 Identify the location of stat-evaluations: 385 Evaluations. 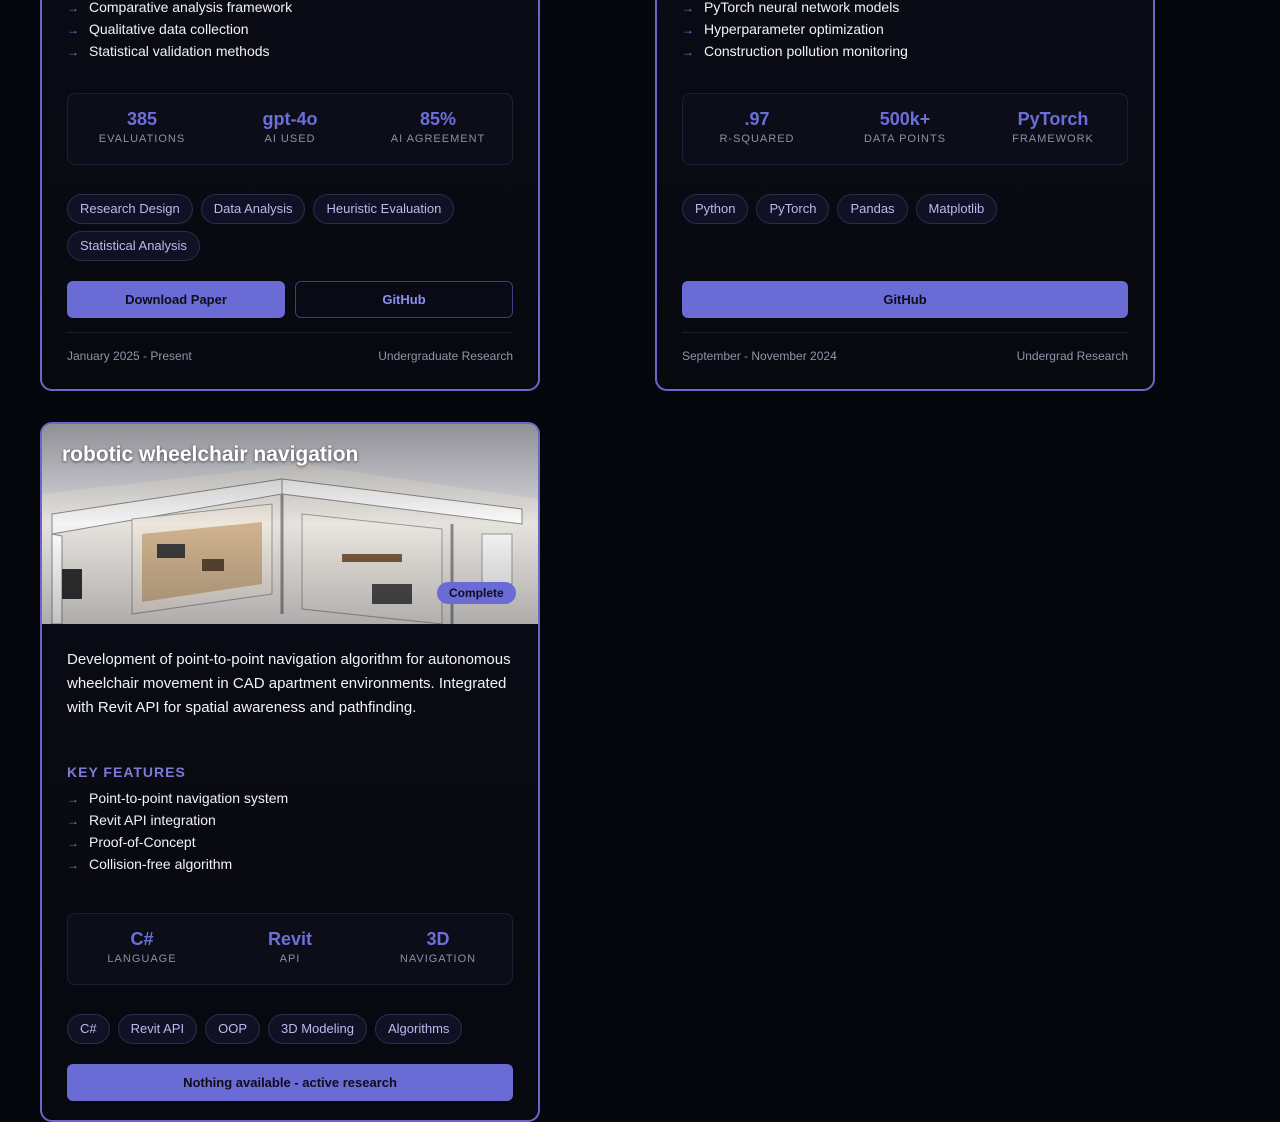
(142, 129).